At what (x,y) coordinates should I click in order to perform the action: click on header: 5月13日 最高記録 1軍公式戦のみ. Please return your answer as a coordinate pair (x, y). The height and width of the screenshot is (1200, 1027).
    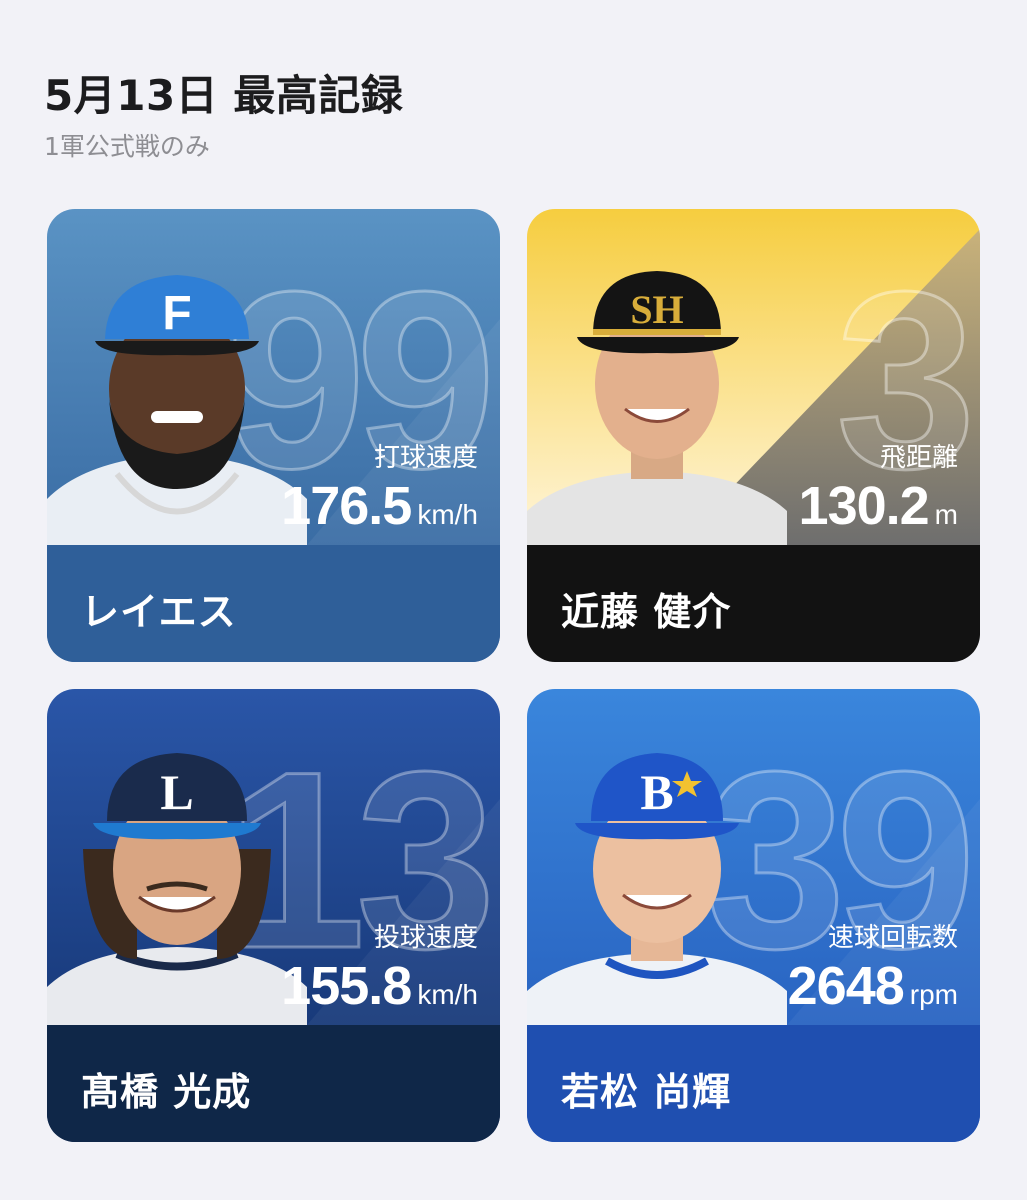
    Looking at the image, I should click on (223, 116).